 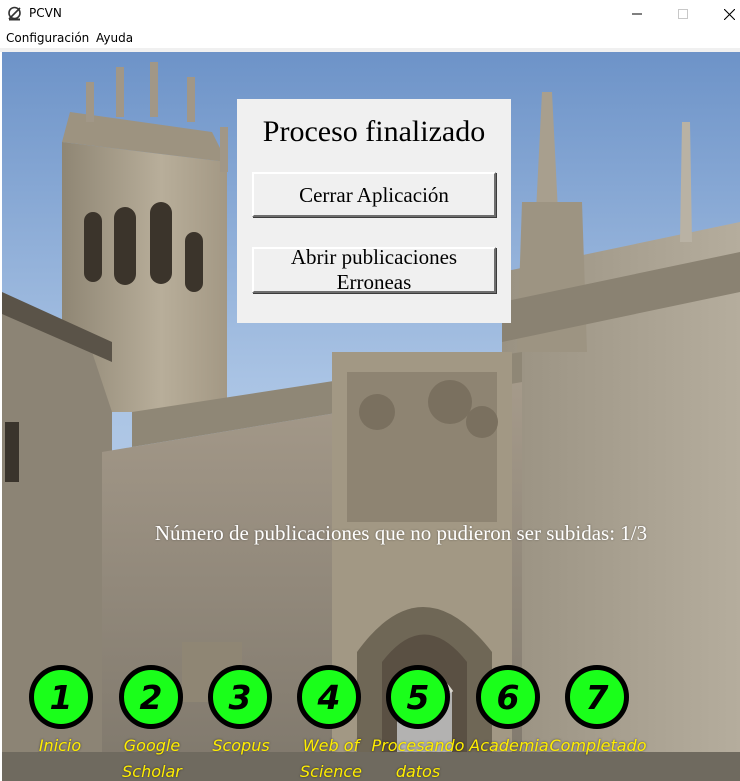 I want to click on open-erroneous-publications-button: Abrir publicaciones Erroneas, so click(x=374, y=270).